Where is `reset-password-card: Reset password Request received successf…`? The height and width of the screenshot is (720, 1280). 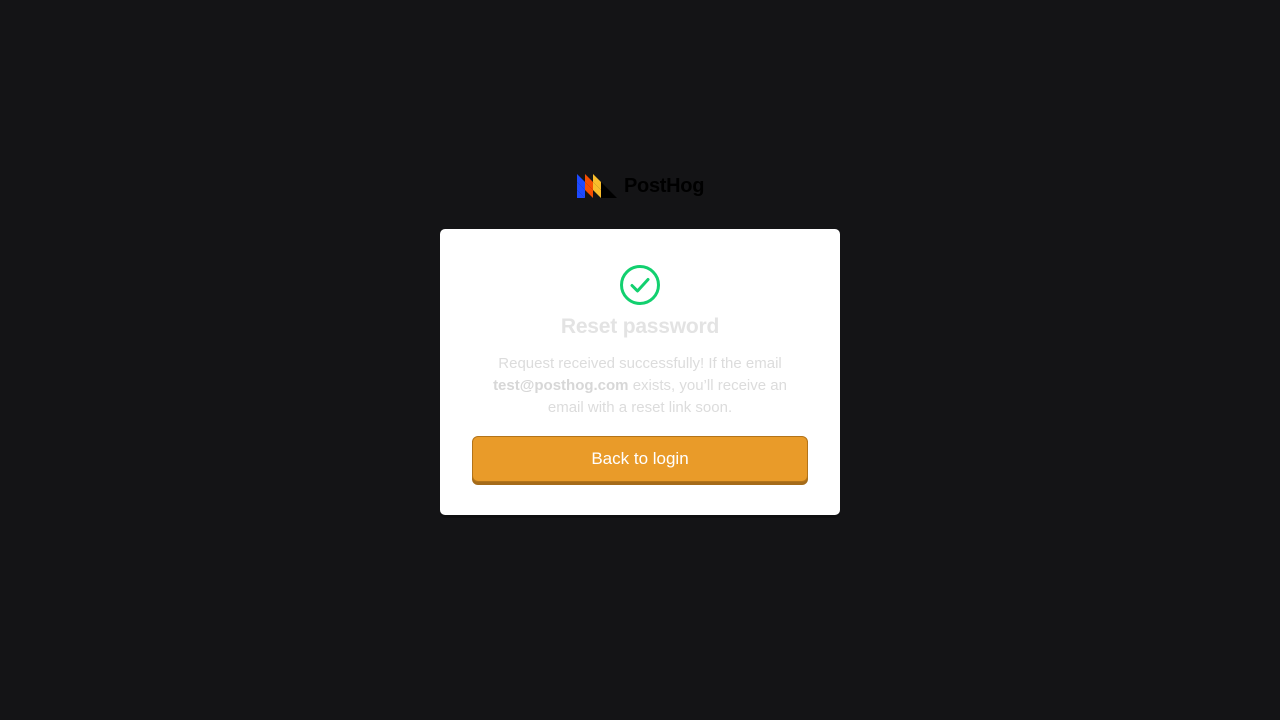 reset-password-card: Reset password Request received successf… is located at coordinates (640, 372).